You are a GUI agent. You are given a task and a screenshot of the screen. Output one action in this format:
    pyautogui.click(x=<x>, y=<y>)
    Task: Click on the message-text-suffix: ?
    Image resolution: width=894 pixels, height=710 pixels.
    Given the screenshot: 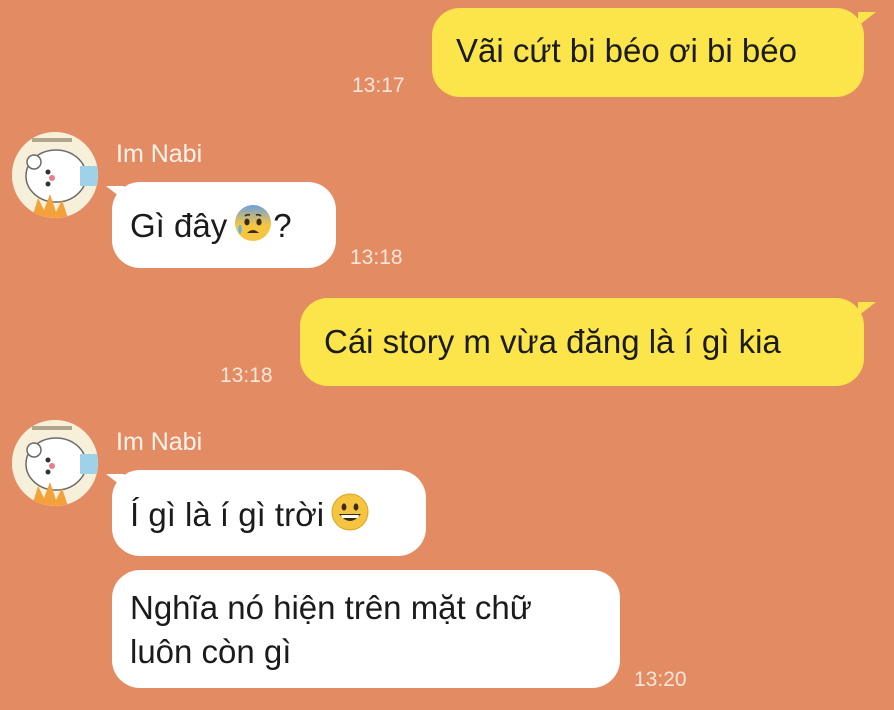 What is the action you would take?
    pyautogui.click(x=282, y=226)
    